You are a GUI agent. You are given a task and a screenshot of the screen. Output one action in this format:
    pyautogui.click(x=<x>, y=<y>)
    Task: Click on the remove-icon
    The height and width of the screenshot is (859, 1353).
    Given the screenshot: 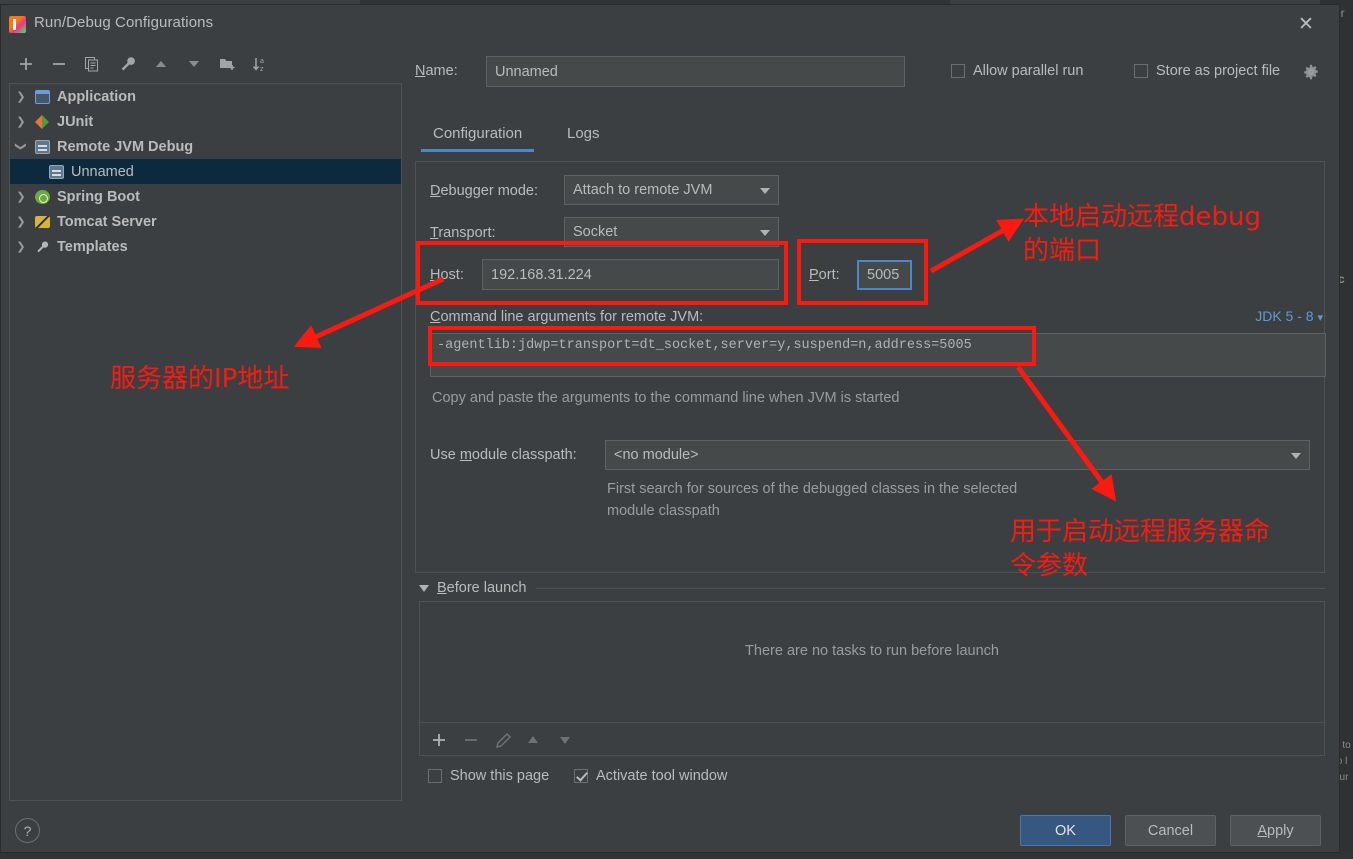 What is the action you would take?
    pyautogui.click(x=59, y=64)
    